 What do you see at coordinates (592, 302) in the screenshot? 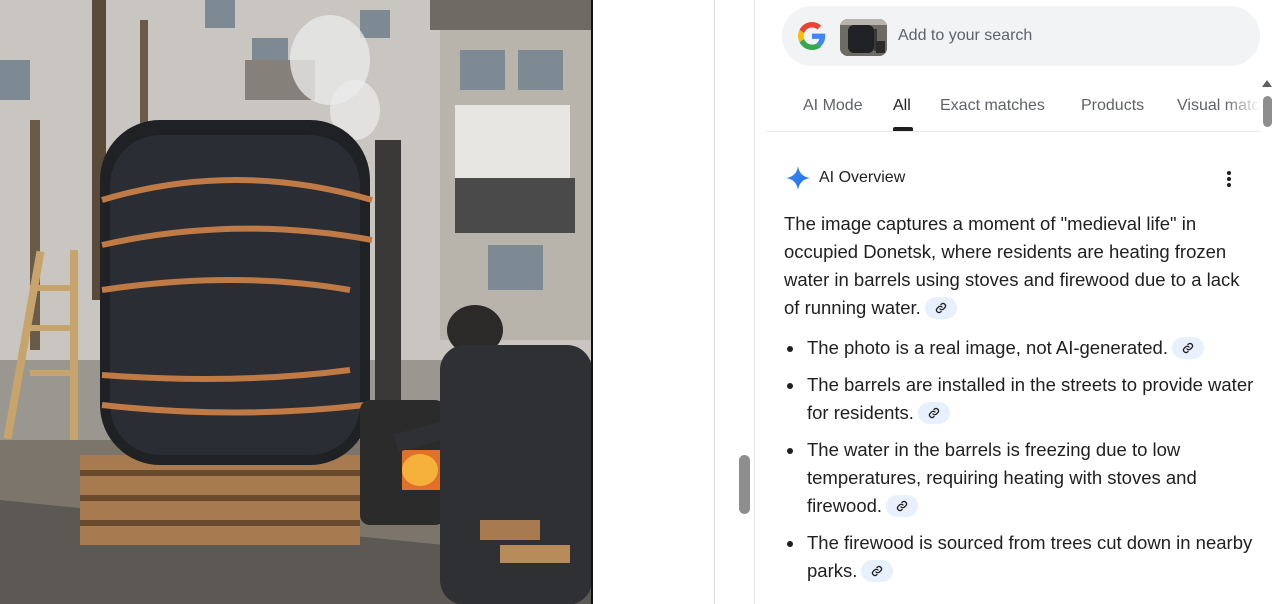
I see `image-border` at bounding box center [592, 302].